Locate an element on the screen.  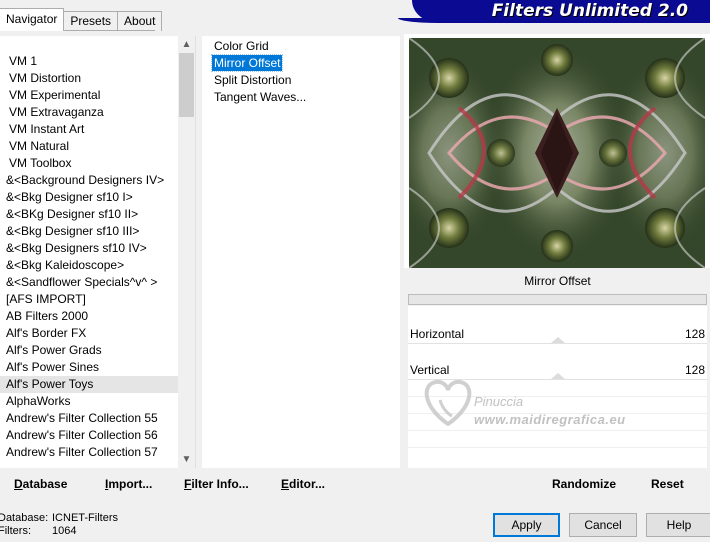
tab-navigator: Navigator is located at coordinates (32, 19).